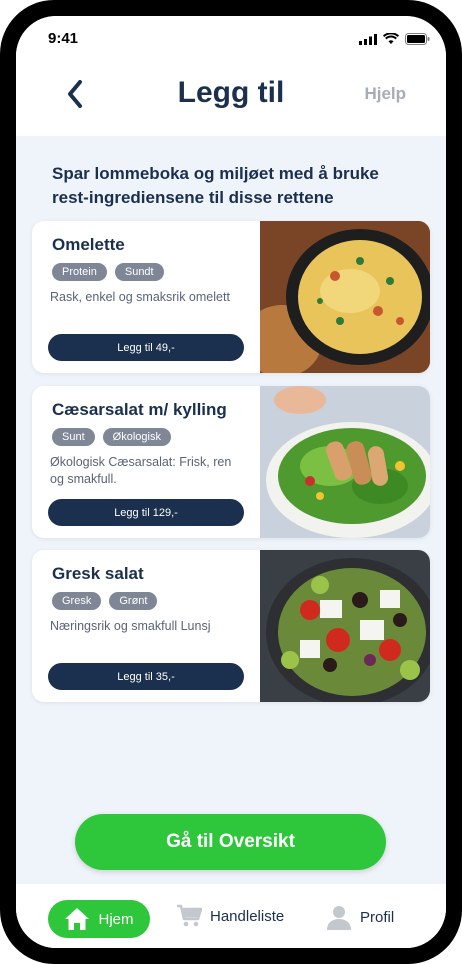 This screenshot has height=964, width=462. I want to click on status-icons, so click(394, 39).